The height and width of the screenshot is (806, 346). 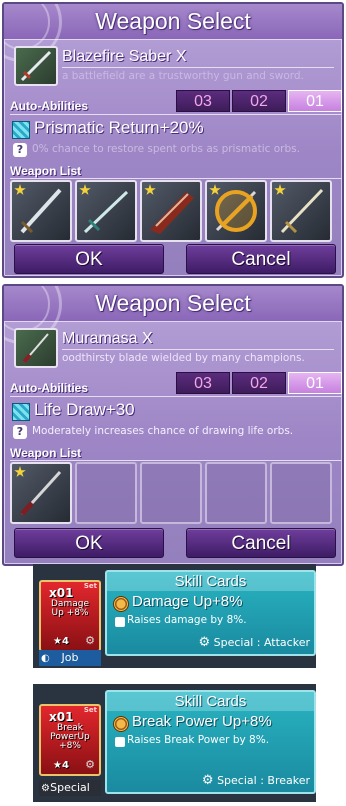 What do you see at coordinates (187, 620) in the screenshot?
I see `skill-description: Raises damage by 8%.` at bounding box center [187, 620].